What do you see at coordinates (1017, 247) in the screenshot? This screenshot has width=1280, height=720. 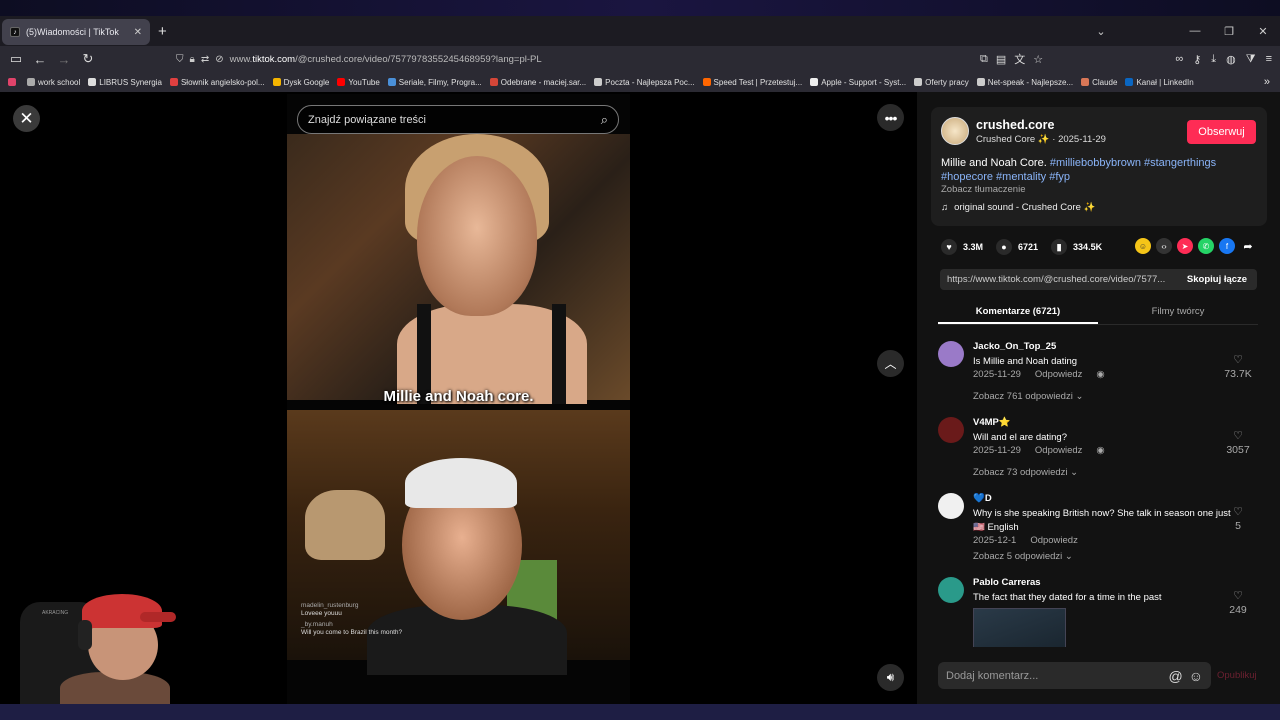 I see `comment-button: ● 6721` at bounding box center [1017, 247].